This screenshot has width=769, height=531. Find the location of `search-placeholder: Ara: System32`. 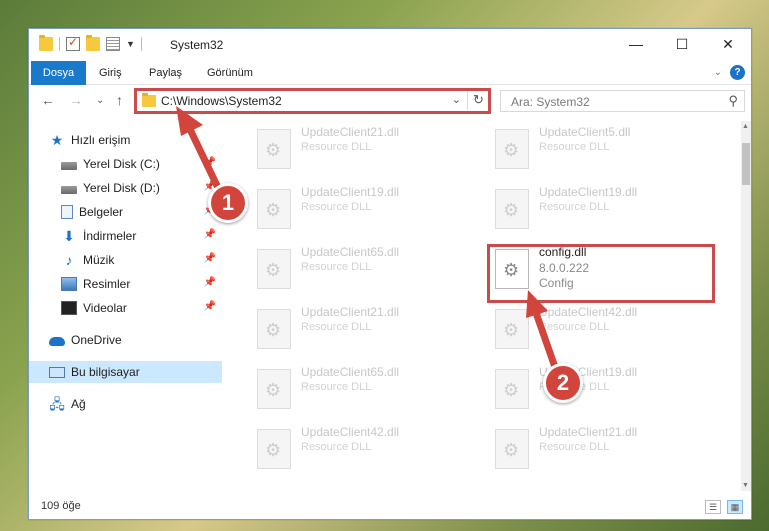

search-placeholder: Ara: System32 is located at coordinates (550, 102).